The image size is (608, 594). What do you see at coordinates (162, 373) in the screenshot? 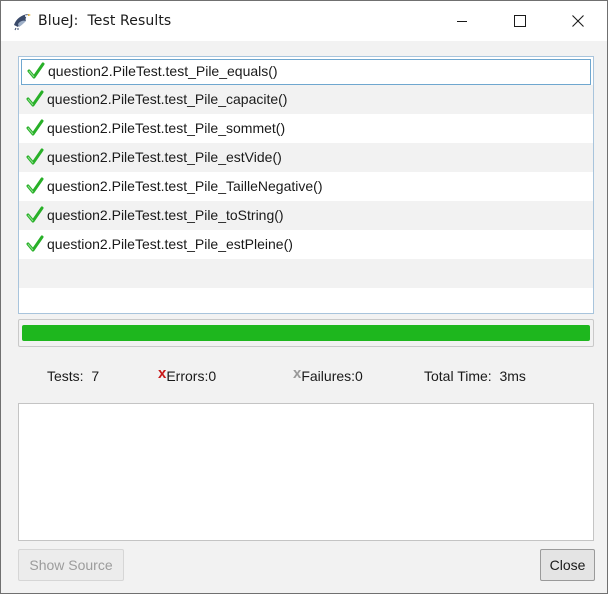
I see `error-x-icon: x` at bounding box center [162, 373].